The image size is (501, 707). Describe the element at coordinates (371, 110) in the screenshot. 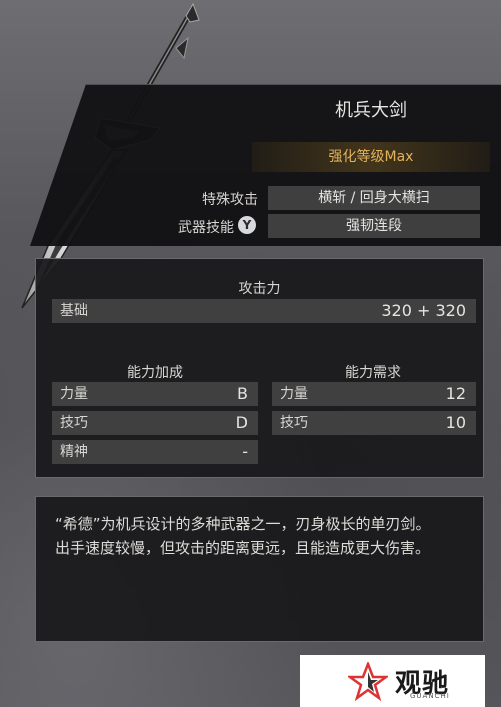

I see `weapon-name: 机兵大剑` at that location.